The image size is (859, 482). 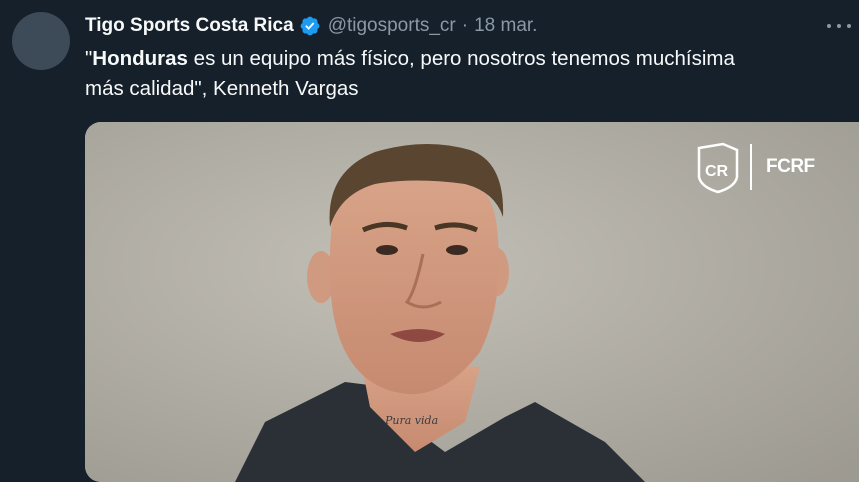 I want to click on right-eye, so click(x=457, y=250).